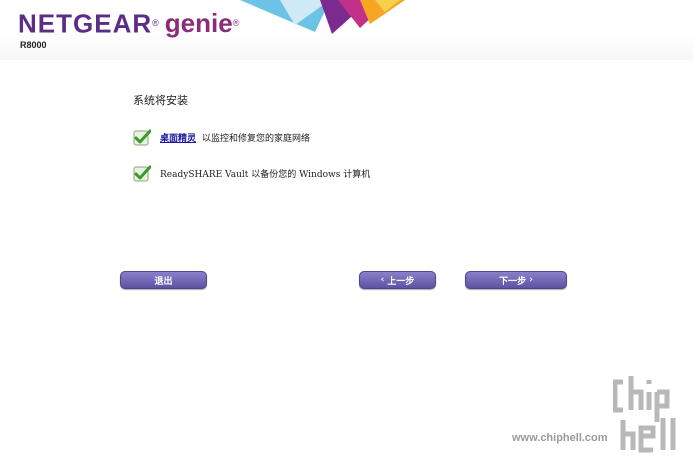 The width and height of the screenshot is (693, 468). What do you see at coordinates (256, 138) in the screenshot?
I see `desktop-genie-description: 以监控和修复您的家庭网络` at bounding box center [256, 138].